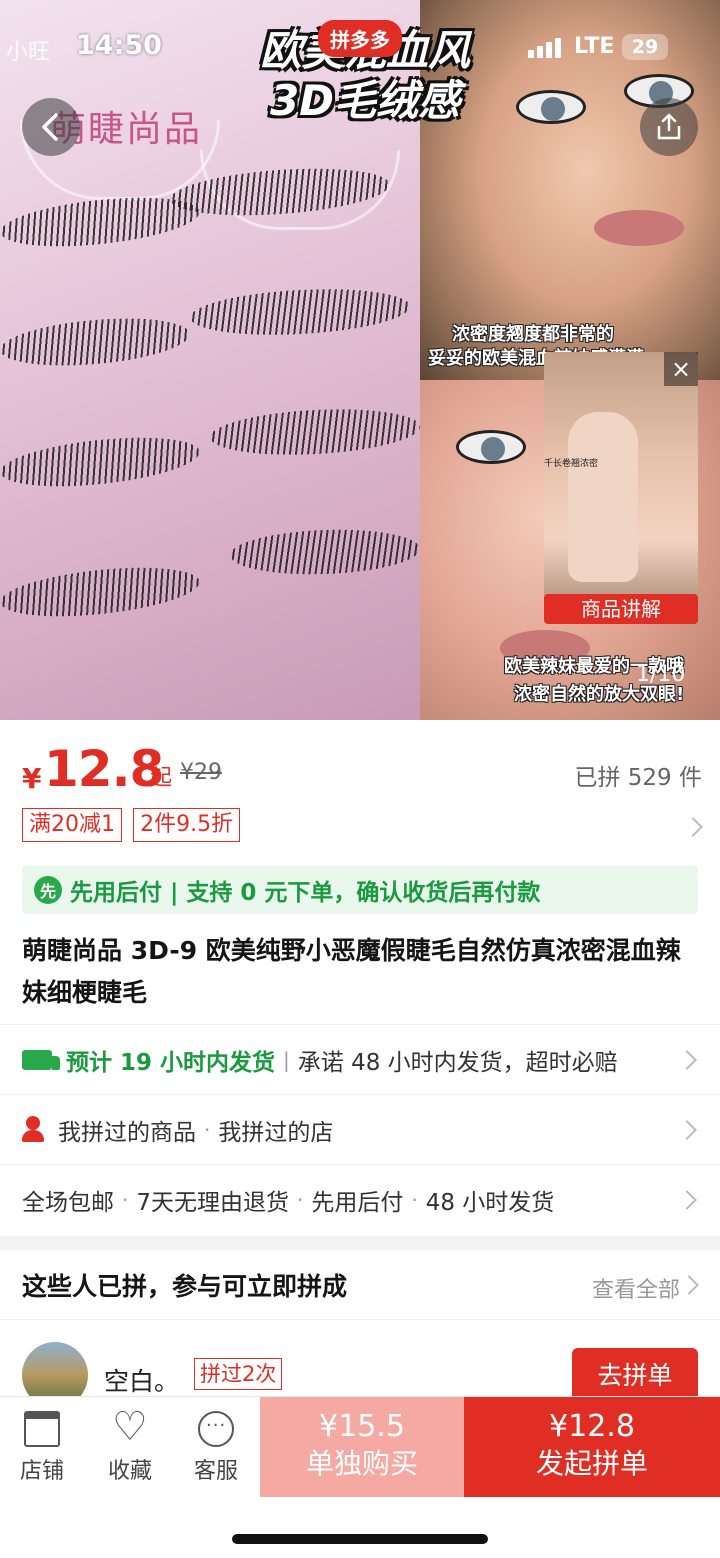 Image resolution: width=720 pixels, height=1558 pixels. What do you see at coordinates (365, 100) in the screenshot?
I see `caption-line: 3D毛绒感` at bounding box center [365, 100].